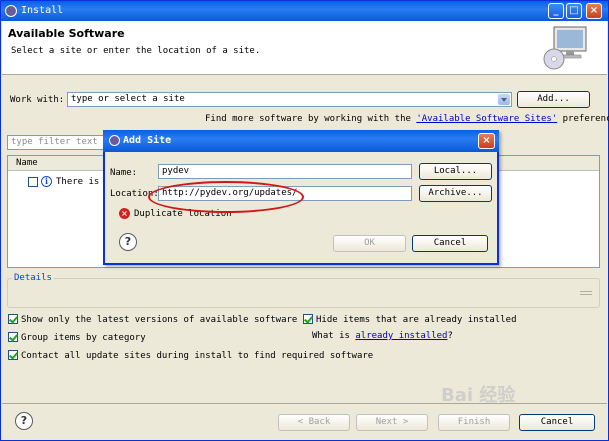 The width and height of the screenshot is (609, 441). I want to click on column-name-header: Name, so click(27, 163).